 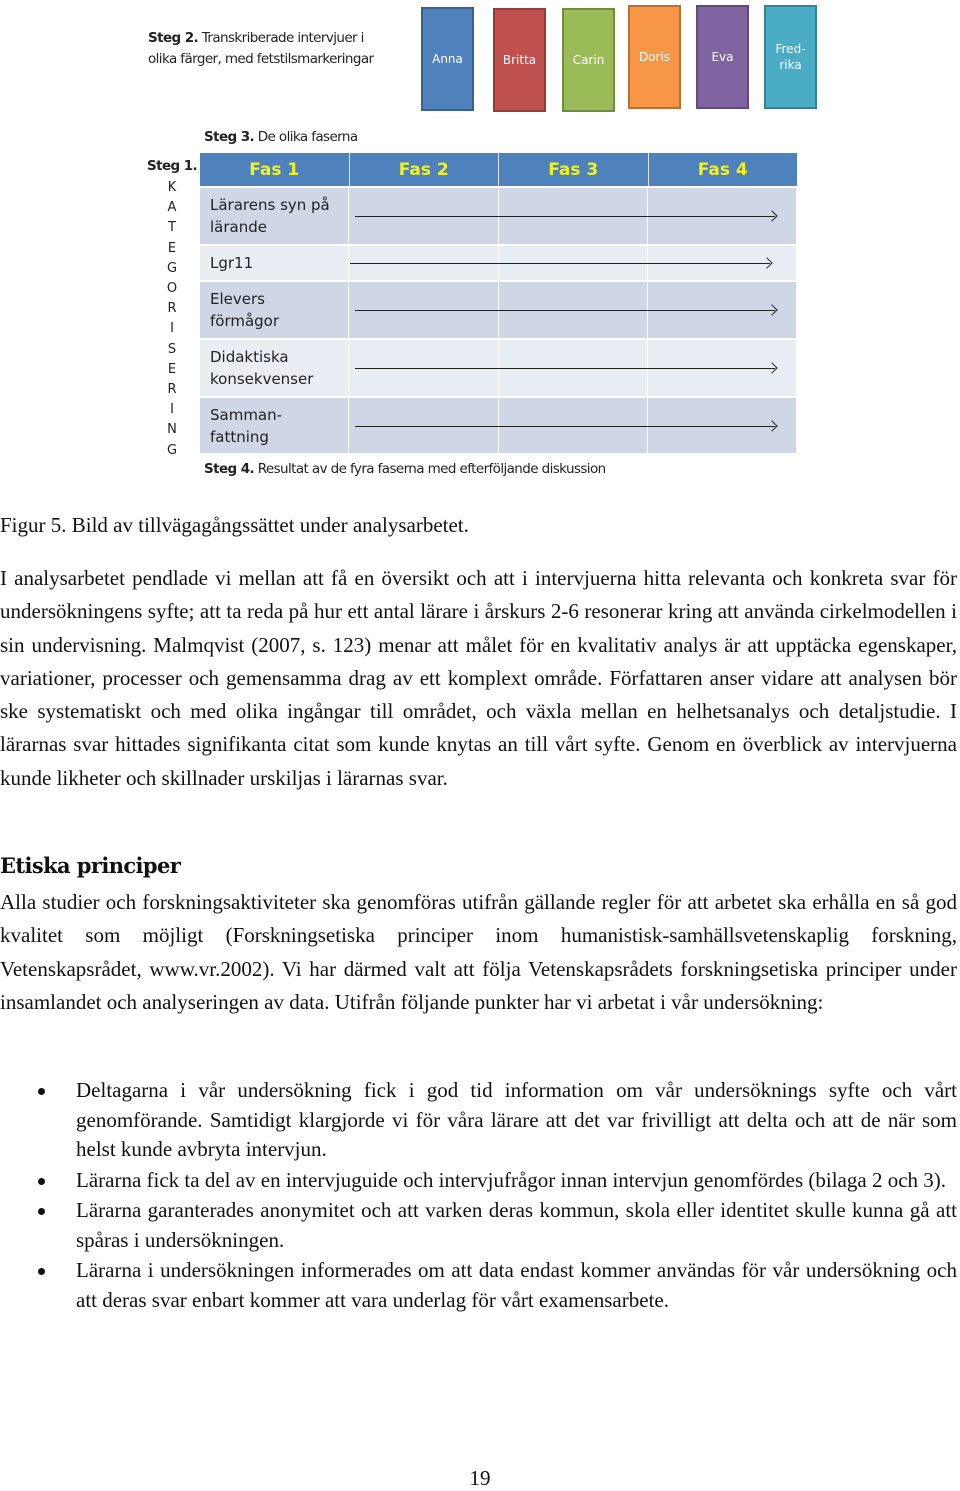 What do you see at coordinates (621, 59) in the screenshot?
I see `interviewee-boxes: Anna Britta Carin Doris Eva Fred-rika` at bounding box center [621, 59].